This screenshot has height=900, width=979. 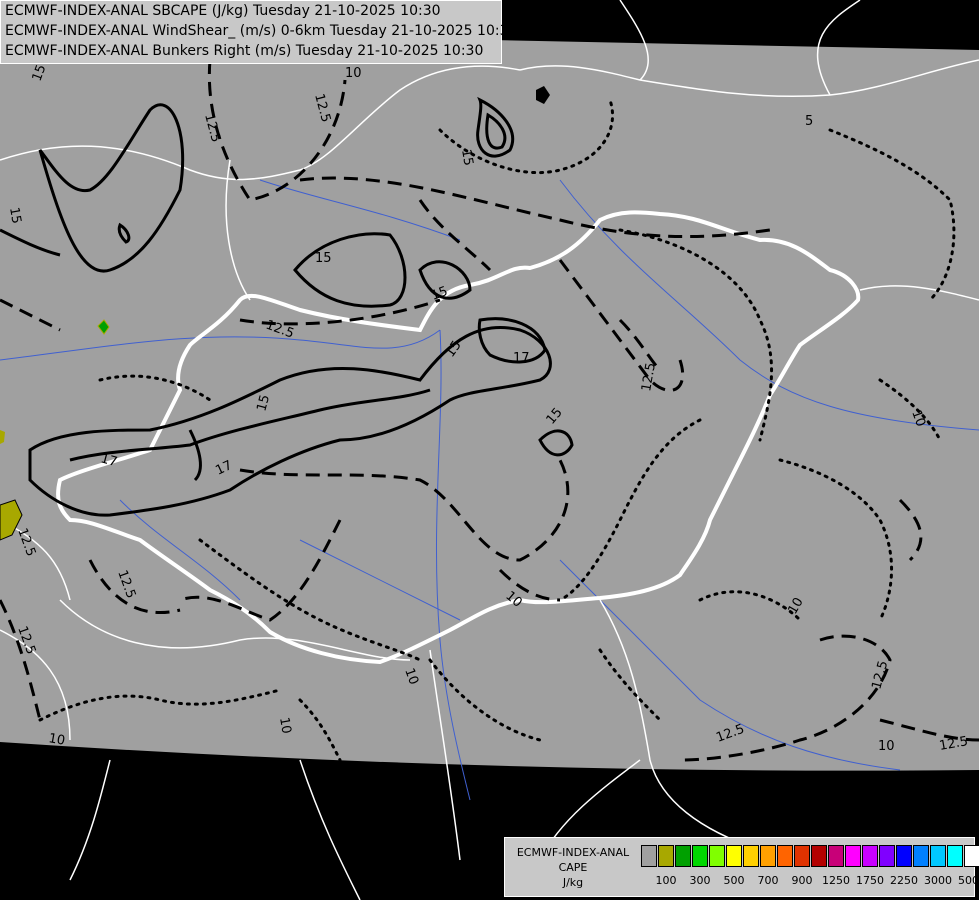 I want to click on legend-tick-label: 5000, so click(x=968, y=880).